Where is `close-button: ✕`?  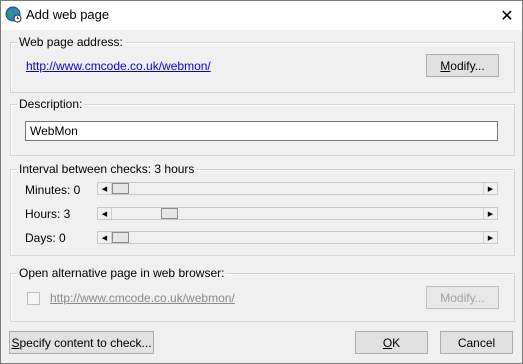
close-button: ✕ is located at coordinates (507, 15).